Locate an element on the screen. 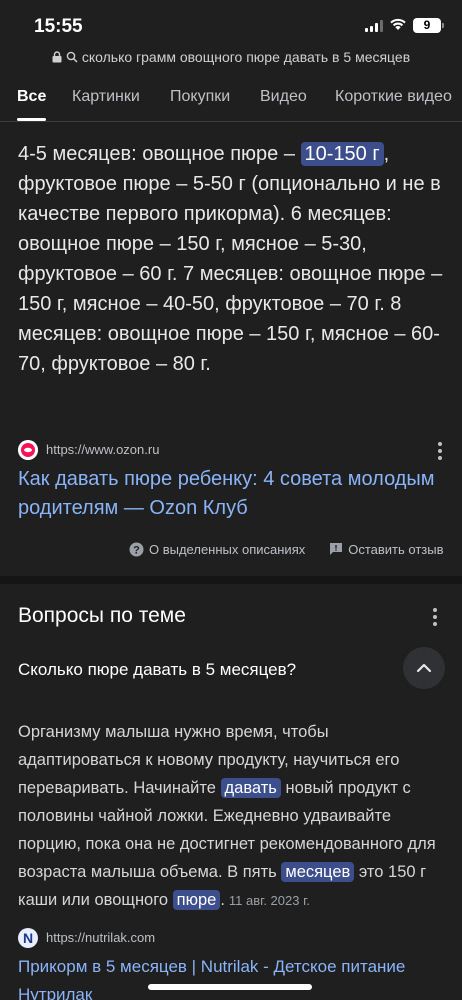 The width and height of the screenshot is (462, 1000). snippet-text-before: 4-5 месяцев: овощное пюре – is located at coordinates (159, 154).